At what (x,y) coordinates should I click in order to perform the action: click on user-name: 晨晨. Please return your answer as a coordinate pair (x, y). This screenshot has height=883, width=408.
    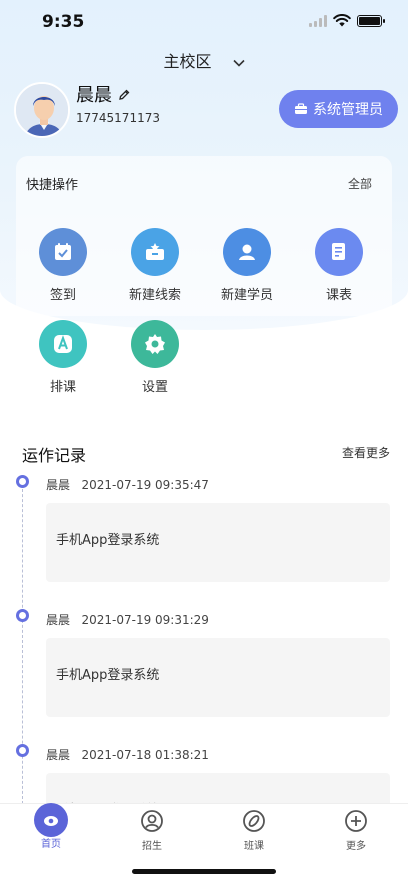
    Looking at the image, I should click on (94, 95).